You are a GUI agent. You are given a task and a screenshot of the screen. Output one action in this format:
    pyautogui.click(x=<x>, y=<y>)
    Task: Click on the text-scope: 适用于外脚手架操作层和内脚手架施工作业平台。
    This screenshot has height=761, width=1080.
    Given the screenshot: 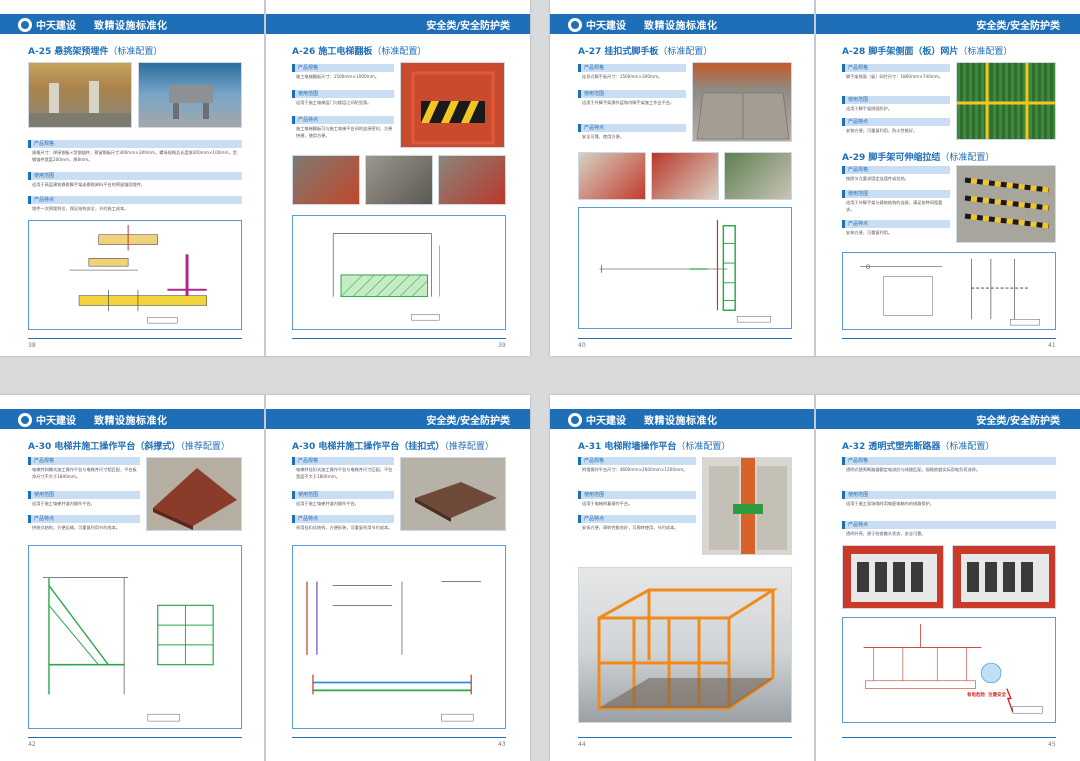 What is the action you would take?
    pyautogui.click(x=628, y=102)
    